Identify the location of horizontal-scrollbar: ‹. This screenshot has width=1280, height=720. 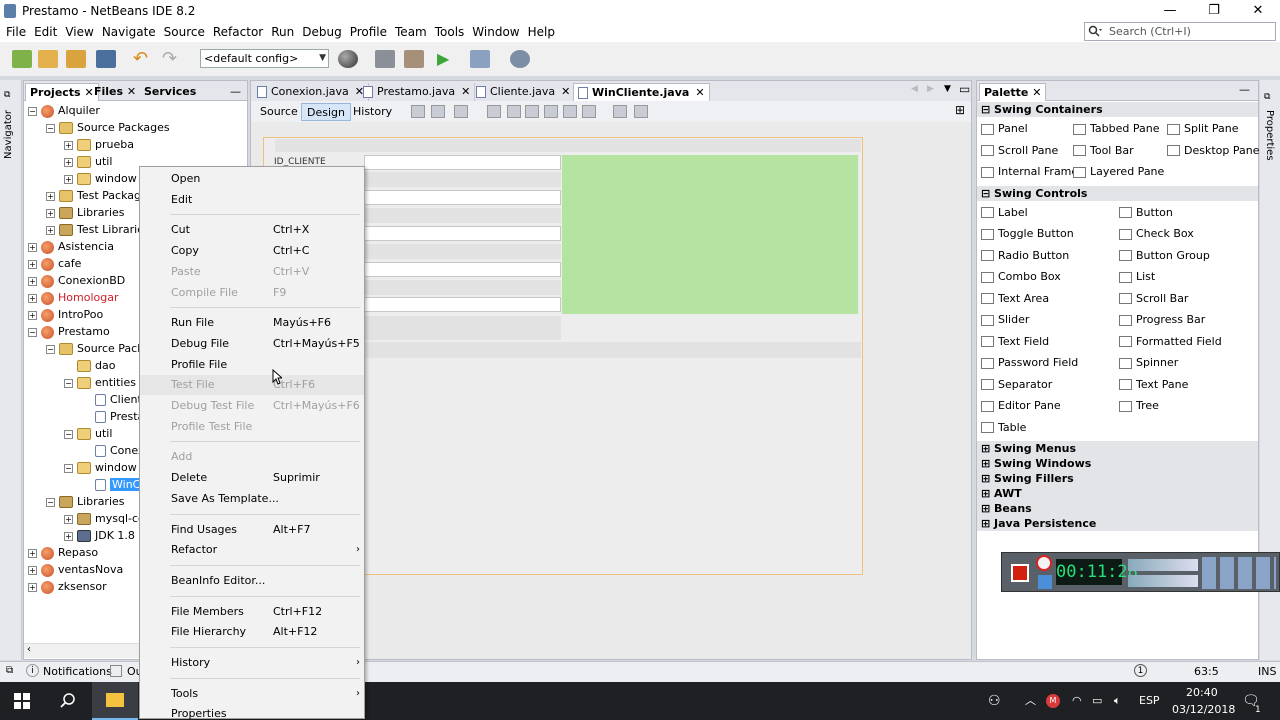
(81, 650).